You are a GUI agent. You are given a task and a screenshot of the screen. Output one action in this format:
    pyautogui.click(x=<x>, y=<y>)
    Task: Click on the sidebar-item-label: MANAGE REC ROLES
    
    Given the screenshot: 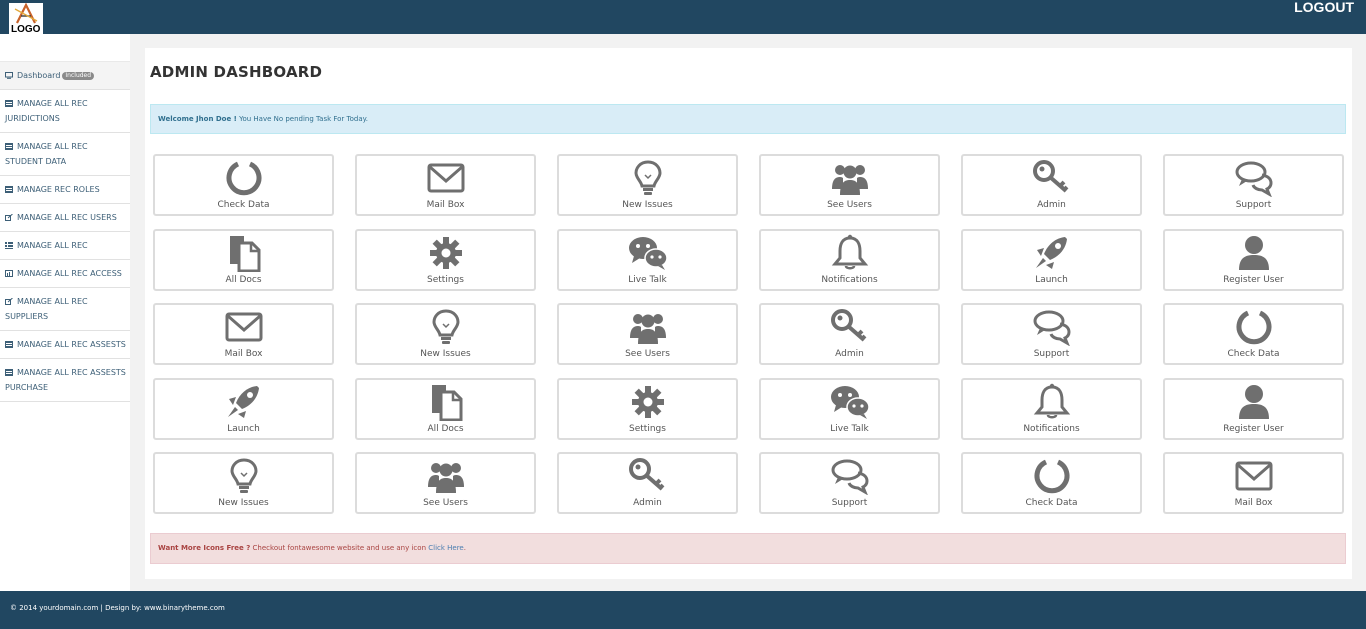 What is the action you would take?
    pyautogui.click(x=58, y=189)
    